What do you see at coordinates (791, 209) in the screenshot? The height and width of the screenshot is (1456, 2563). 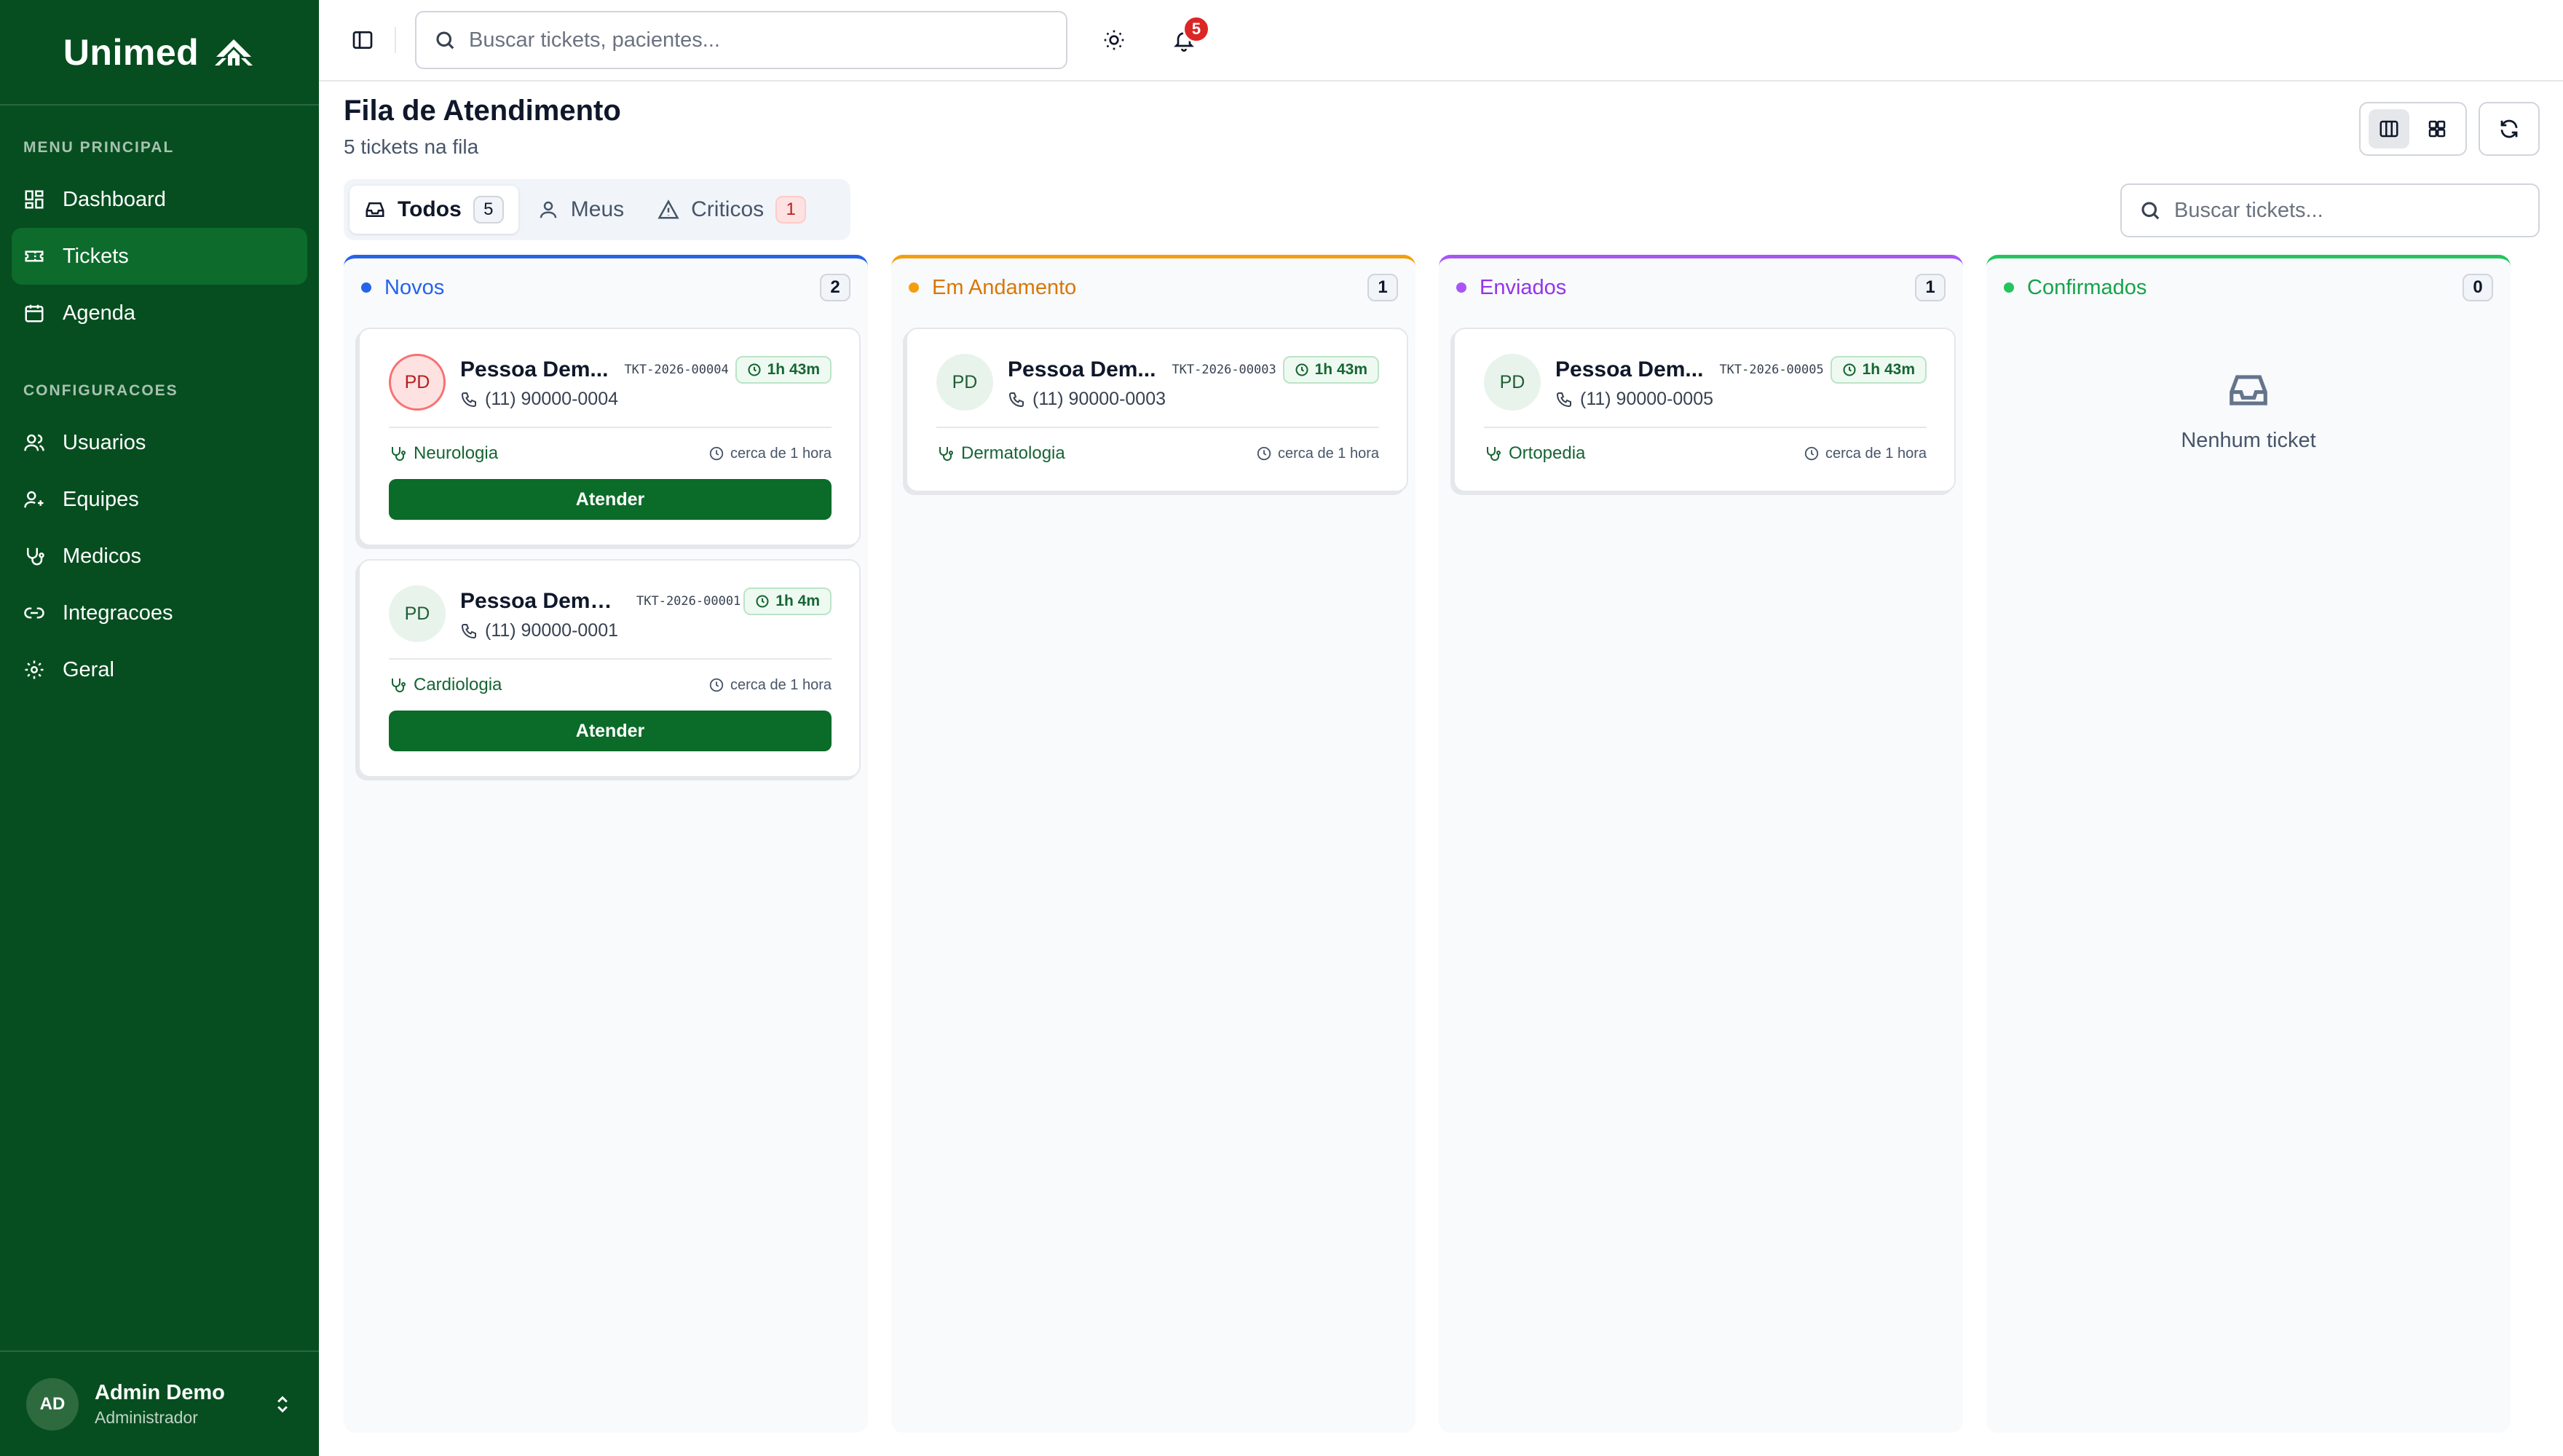 I see `tab-count: 1` at bounding box center [791, 209].